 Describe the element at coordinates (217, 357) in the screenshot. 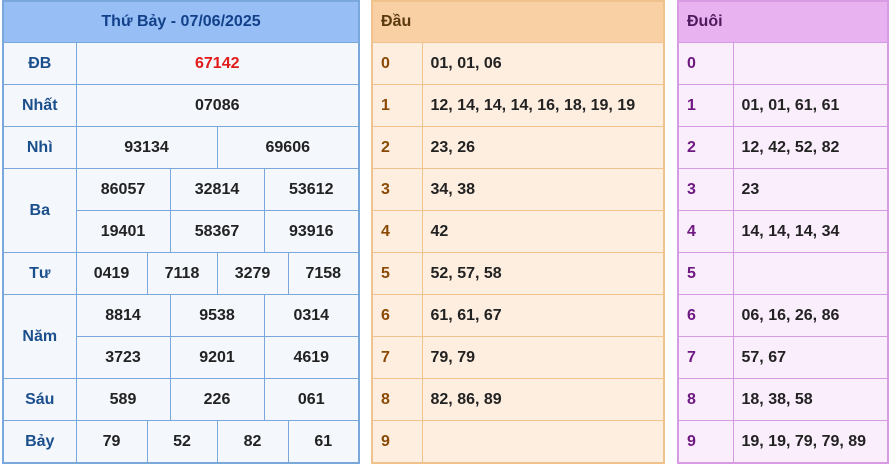

I see `prize-value: 9201` at that location.